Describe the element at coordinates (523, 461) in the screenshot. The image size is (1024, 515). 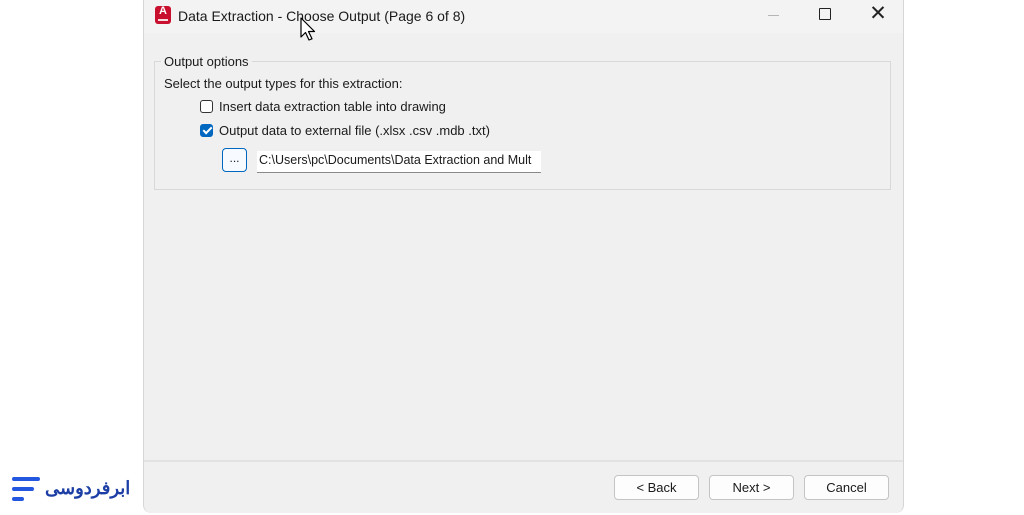
I see `footer-divider` at that location.